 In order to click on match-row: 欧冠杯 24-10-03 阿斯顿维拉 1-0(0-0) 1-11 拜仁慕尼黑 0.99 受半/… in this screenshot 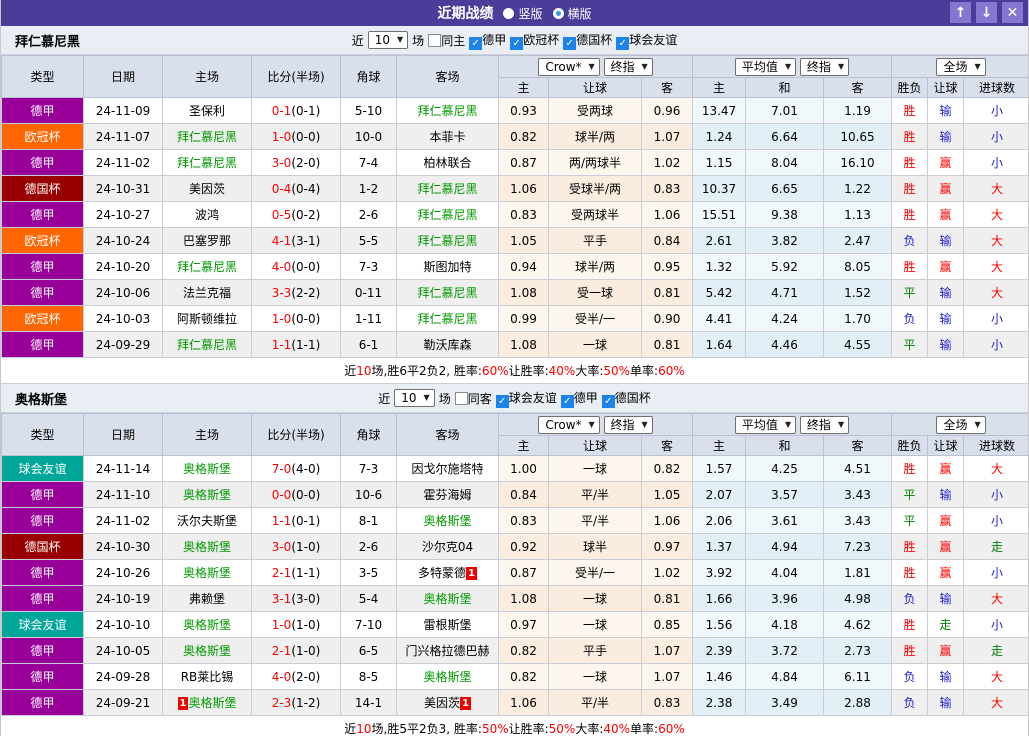, I will do `click(514, 318)`.